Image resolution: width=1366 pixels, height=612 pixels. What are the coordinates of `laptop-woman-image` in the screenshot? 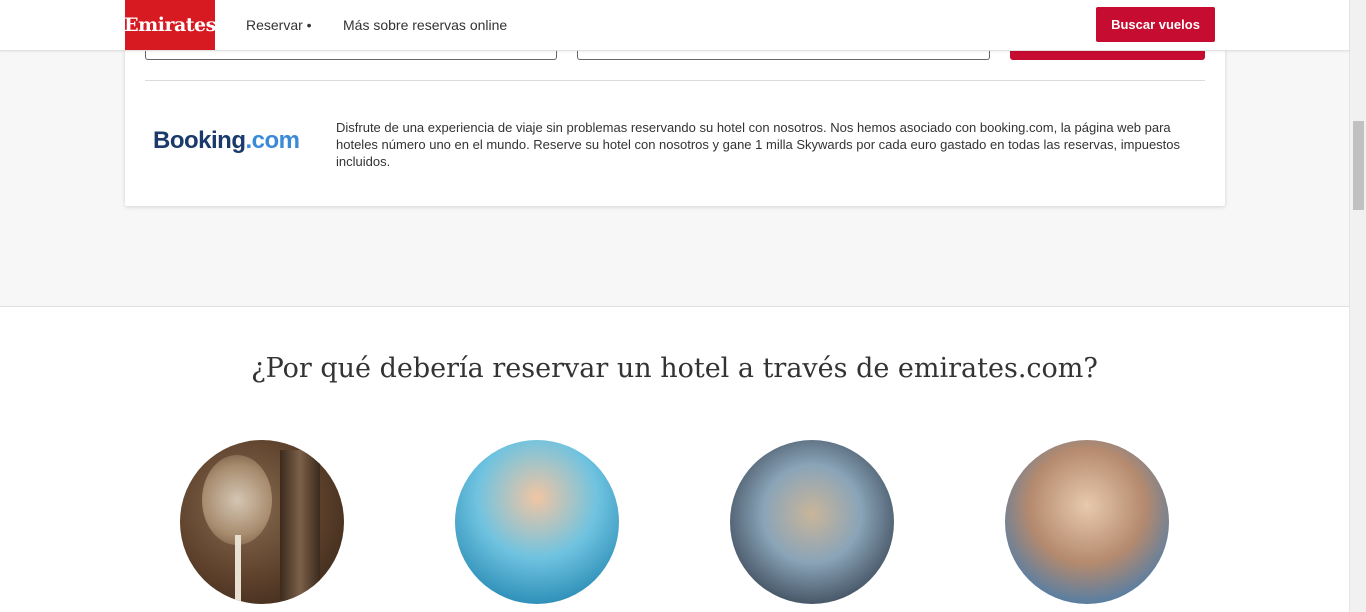 It's located at (812, 522).